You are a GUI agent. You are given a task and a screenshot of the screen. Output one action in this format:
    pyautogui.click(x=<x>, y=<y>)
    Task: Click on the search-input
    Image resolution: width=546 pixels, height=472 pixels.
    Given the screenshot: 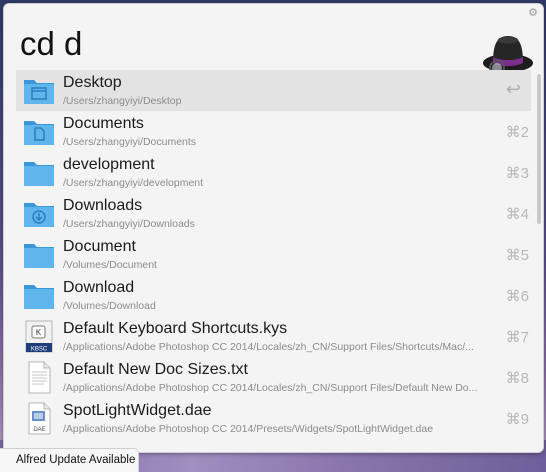 What is the action you would take?
    pyautogui.click(x=230, y=44)
    